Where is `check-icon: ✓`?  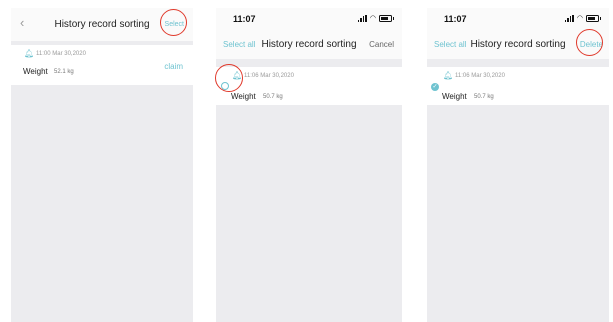
check-icon: ✓ is located at coordinates (435, 87).